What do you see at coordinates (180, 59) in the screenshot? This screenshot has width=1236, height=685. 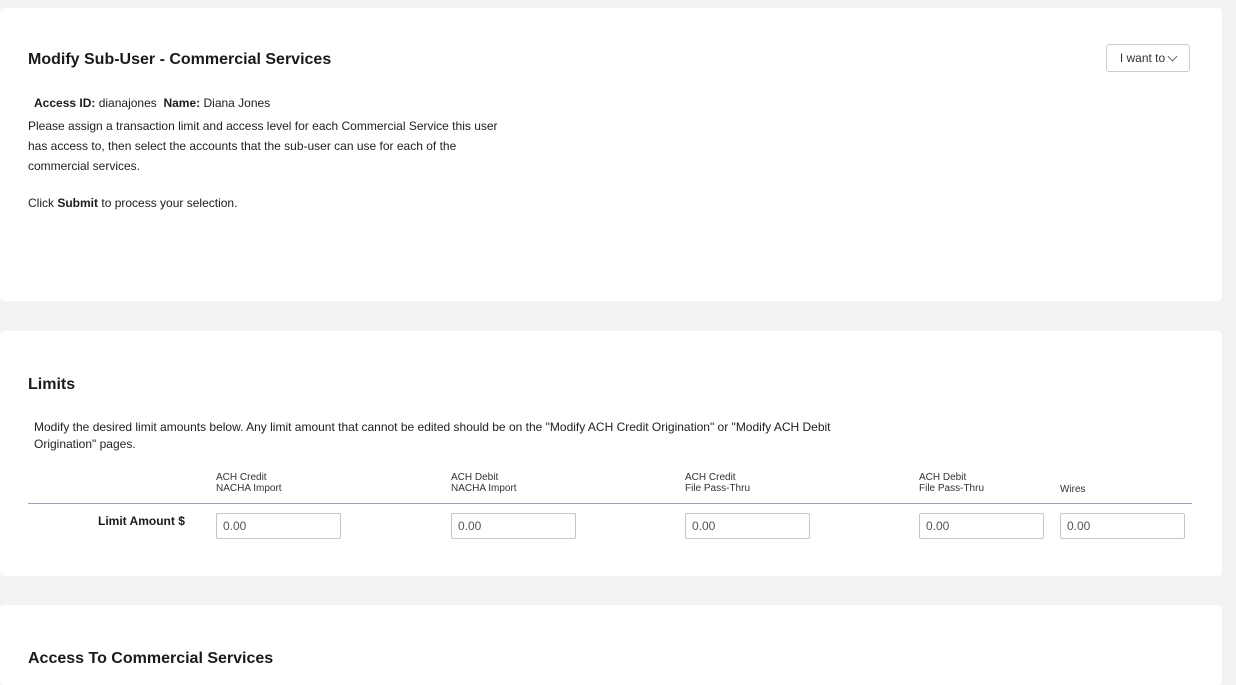 I see `page-title: Modify Sub-User - Commercial Services` at bounding box center [180, 59].